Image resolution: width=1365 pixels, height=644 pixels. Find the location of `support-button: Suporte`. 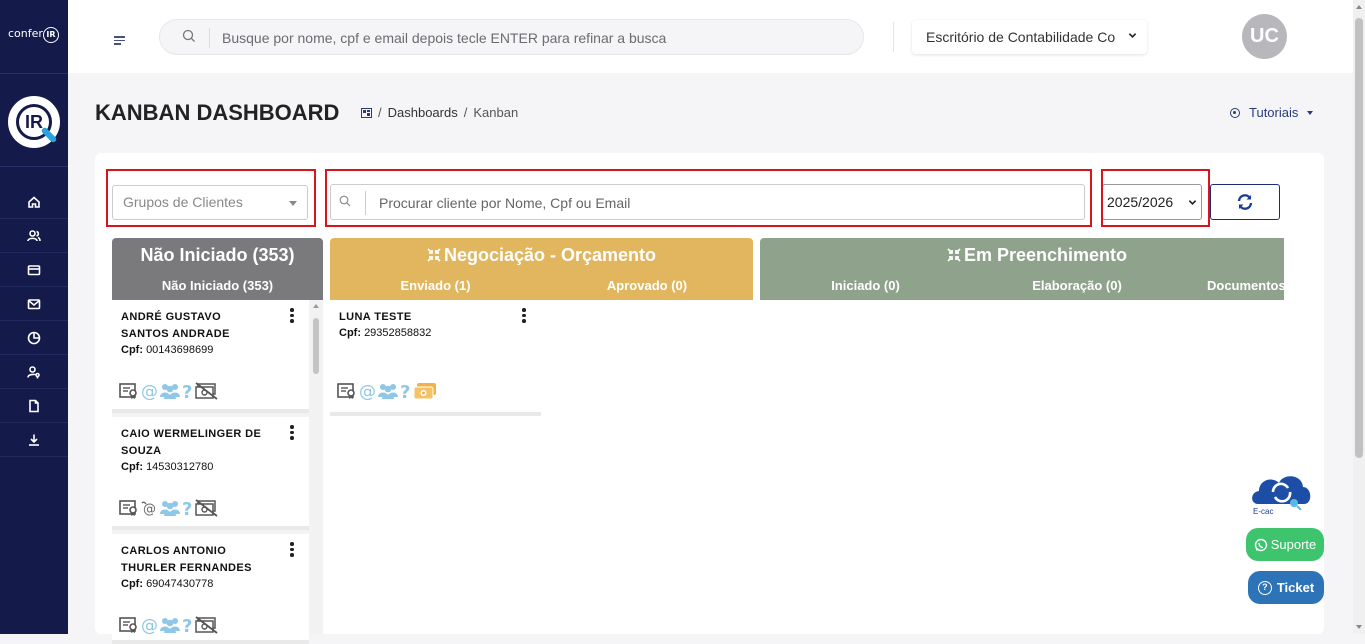

support-button: Suporte is located at coordinates (1285, 544).